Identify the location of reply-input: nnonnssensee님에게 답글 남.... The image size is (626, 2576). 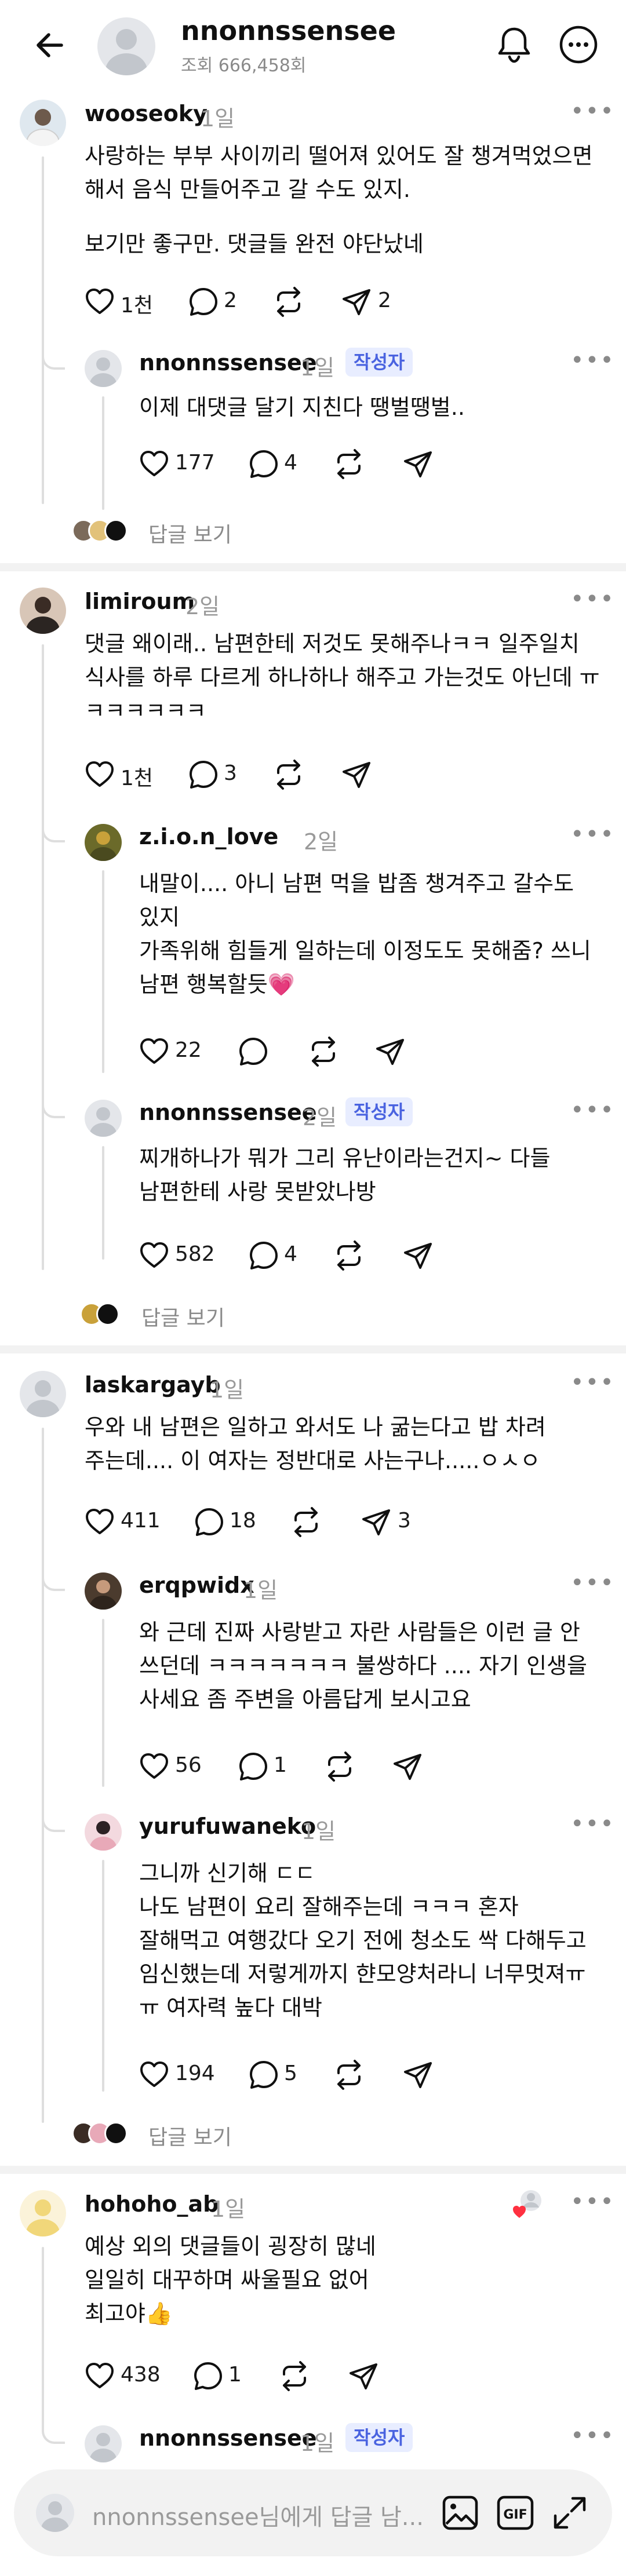
(258, 2515).